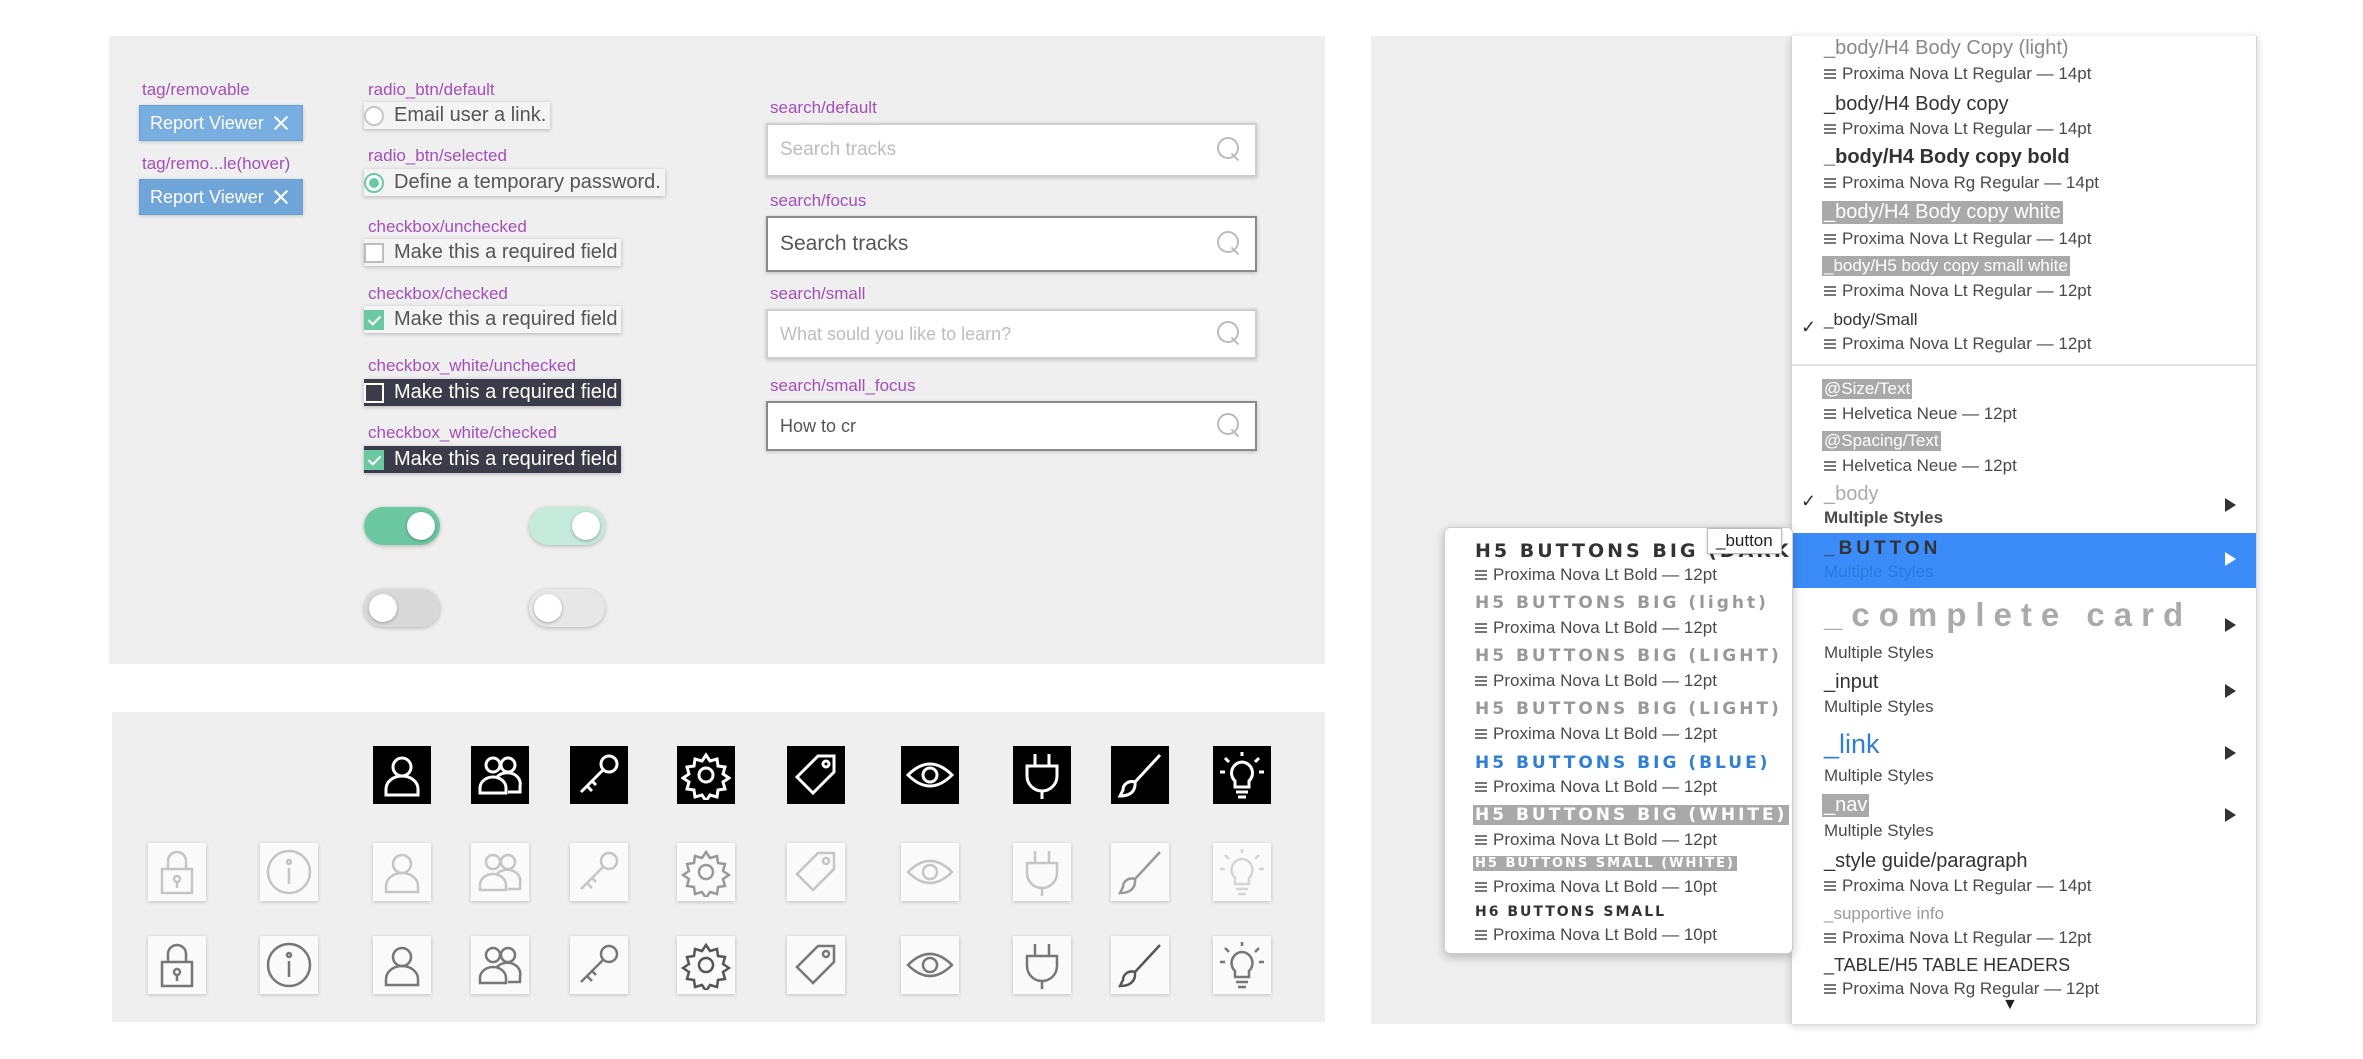  I want to click on search-default-caption: search/default, so click(823, 107).